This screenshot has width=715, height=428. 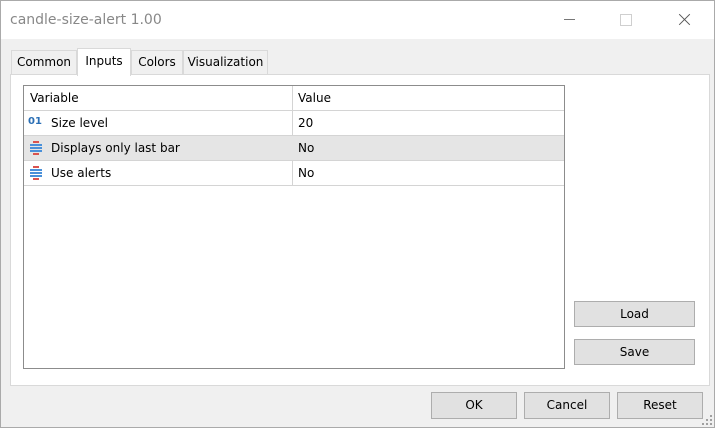 What do you see at coordinates (569, 20) in the screenshot?
I see `minimize-button` at bounding box center [569, 20].